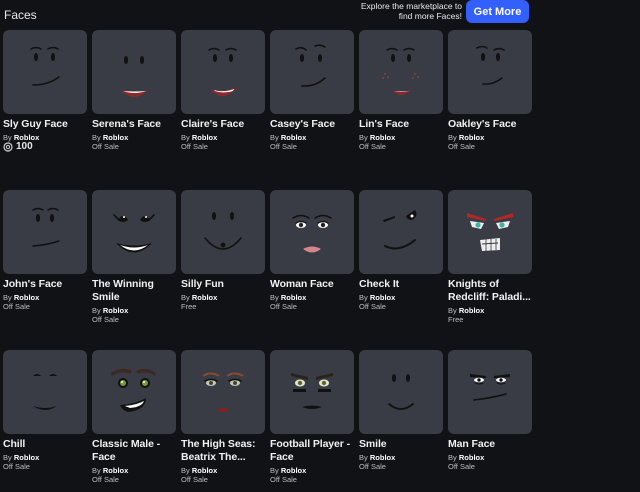 This screenshot has height=492, width=640. What do you see at coordinates (313, 451) in the screenshot?
I see `item-name: Football Player - Face` at bounding box center [313, 451].